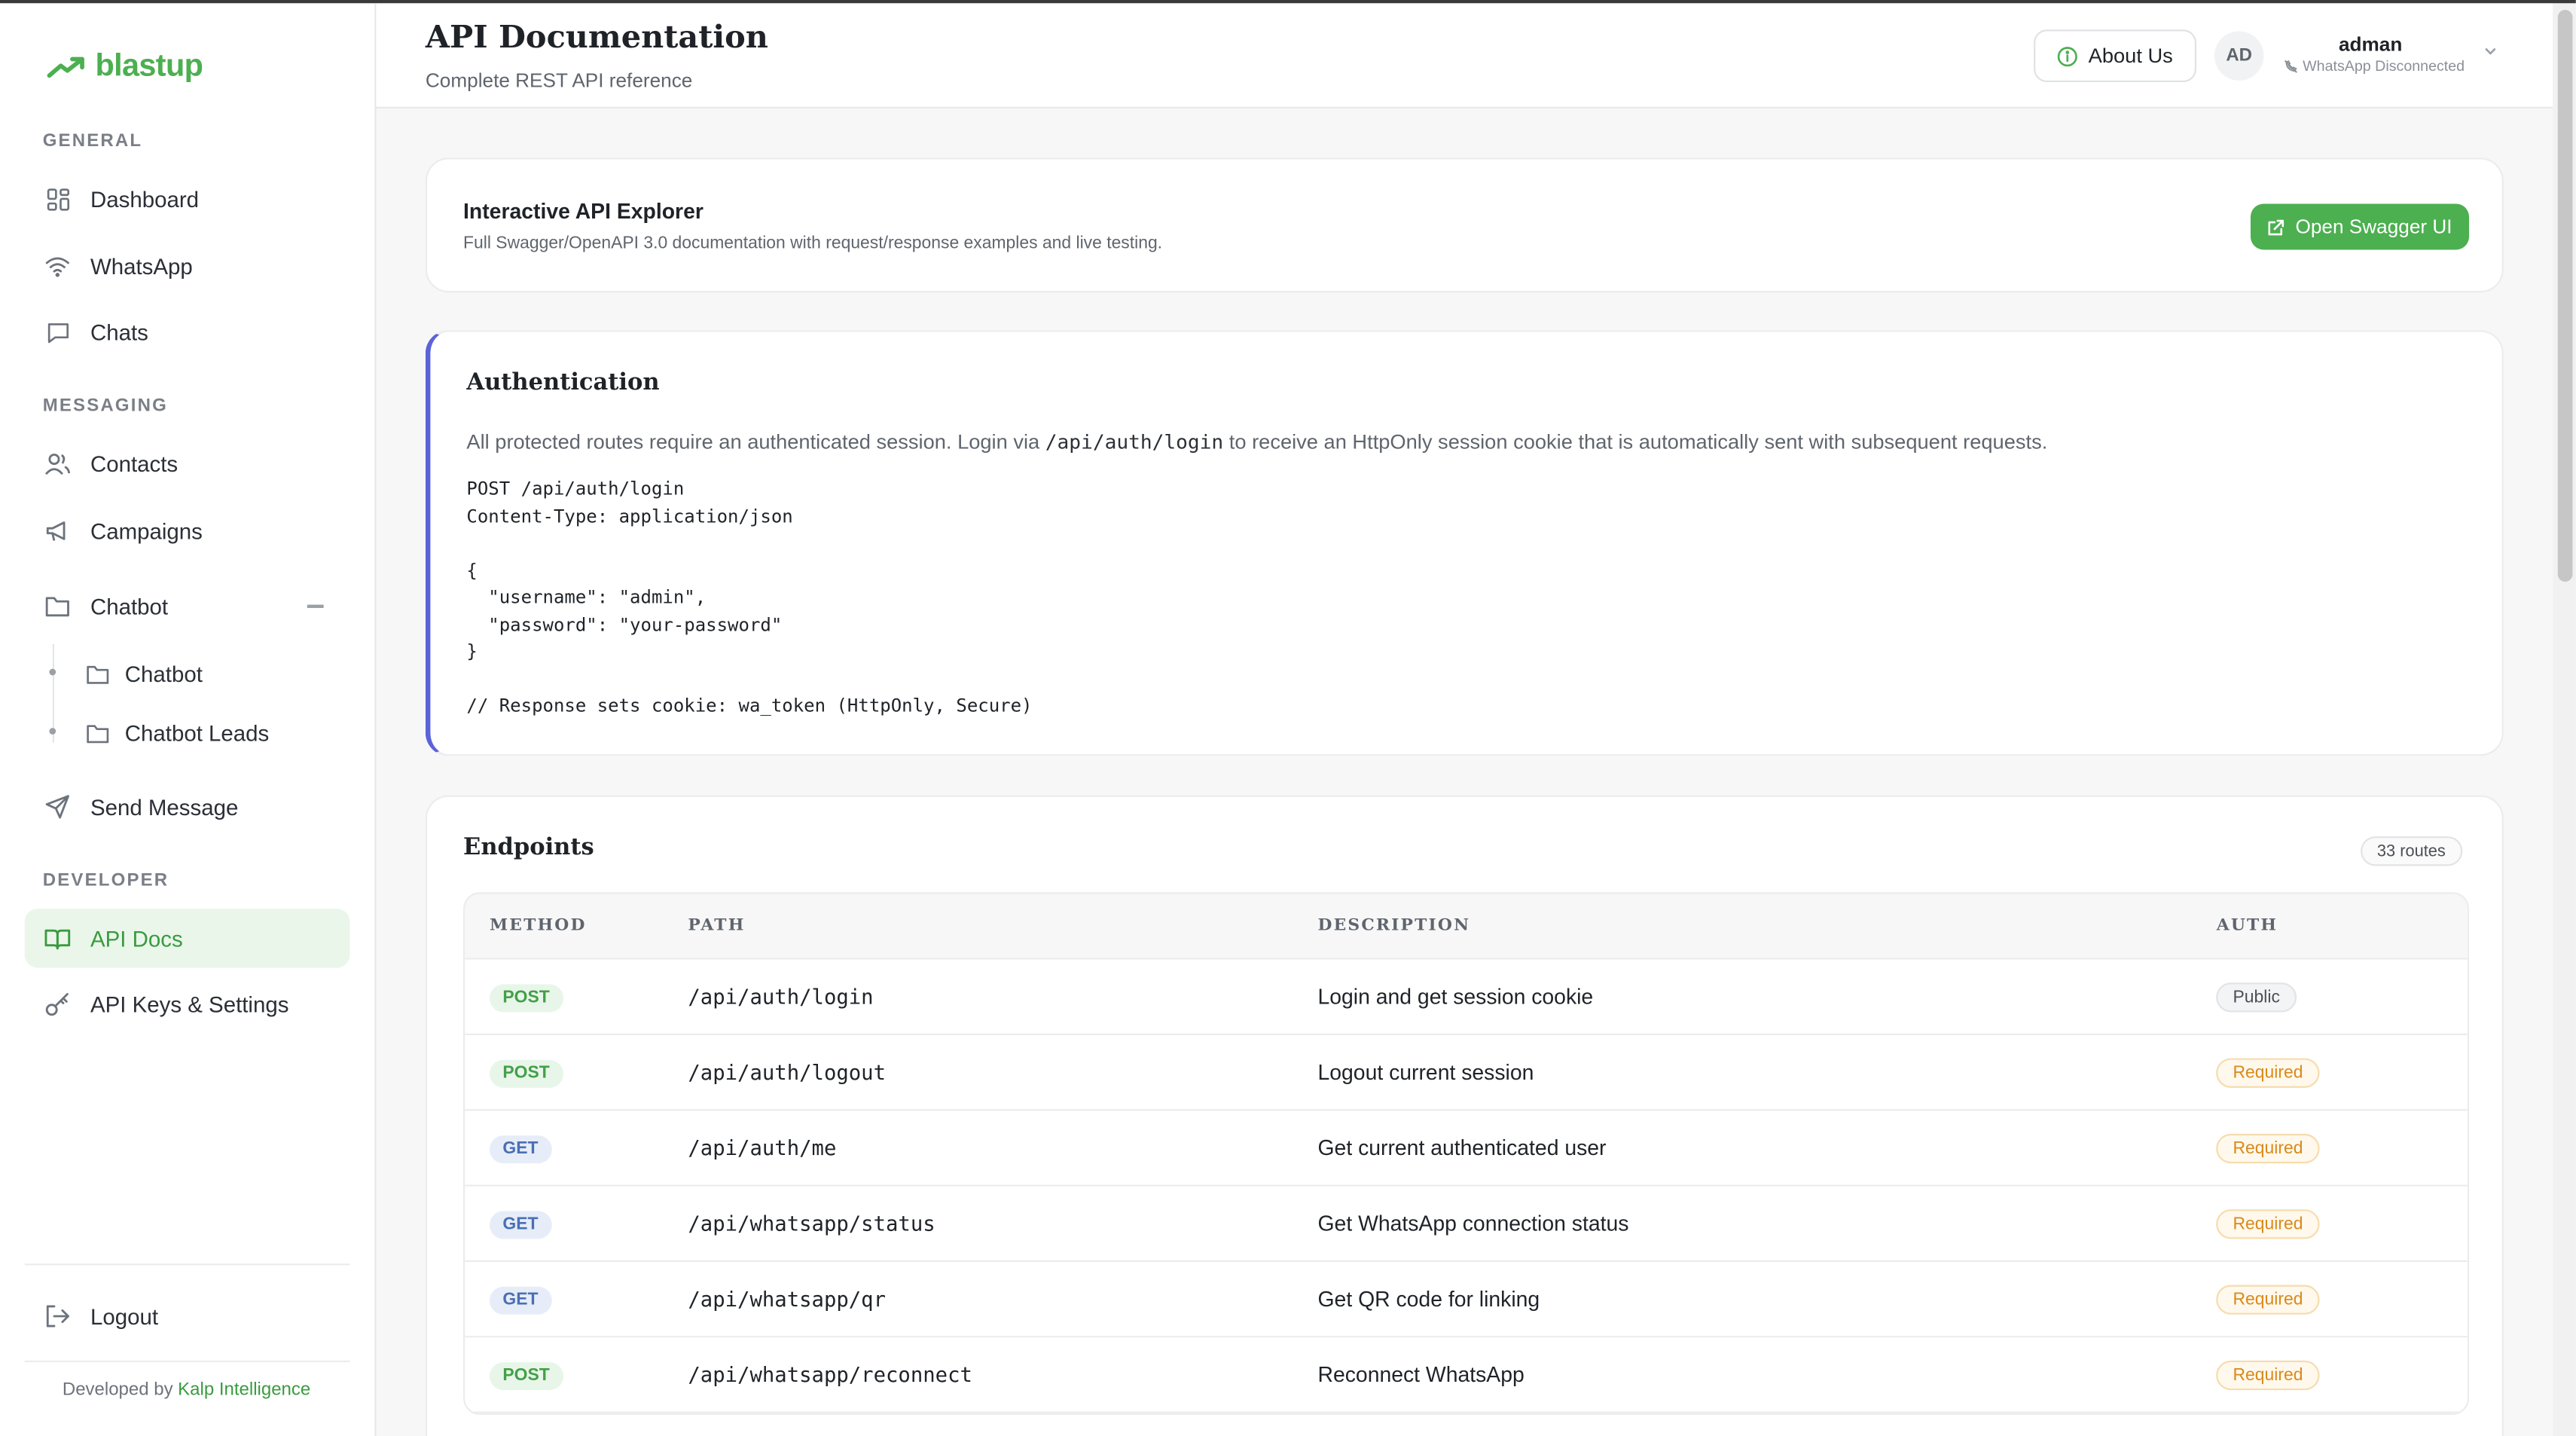 Image resolution: width=2576 pixels, height=1436 pixels. Describe the element at coordinates (106, 880) in the screenshot. I see `section-developer: DEVELOPER` at that location.